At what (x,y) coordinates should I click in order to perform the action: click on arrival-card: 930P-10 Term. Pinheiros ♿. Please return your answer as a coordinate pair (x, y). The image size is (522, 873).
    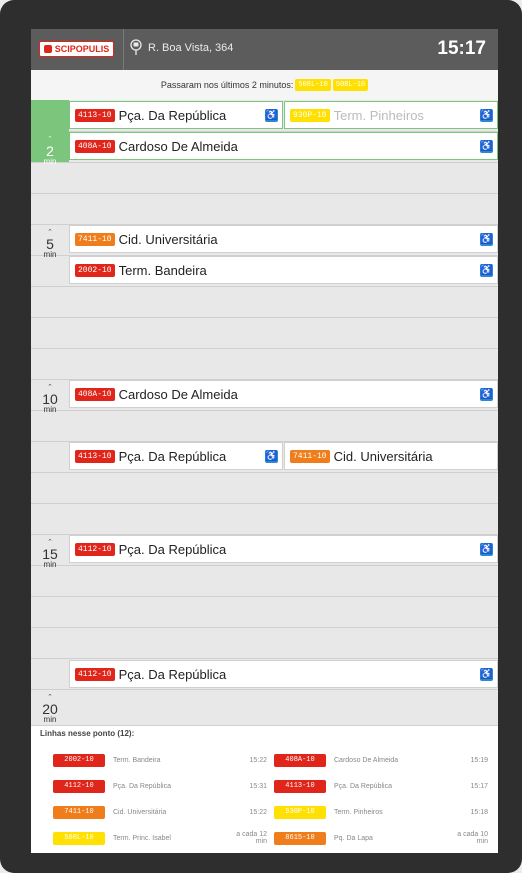
    Looking at the image, I should click on (391, 115).